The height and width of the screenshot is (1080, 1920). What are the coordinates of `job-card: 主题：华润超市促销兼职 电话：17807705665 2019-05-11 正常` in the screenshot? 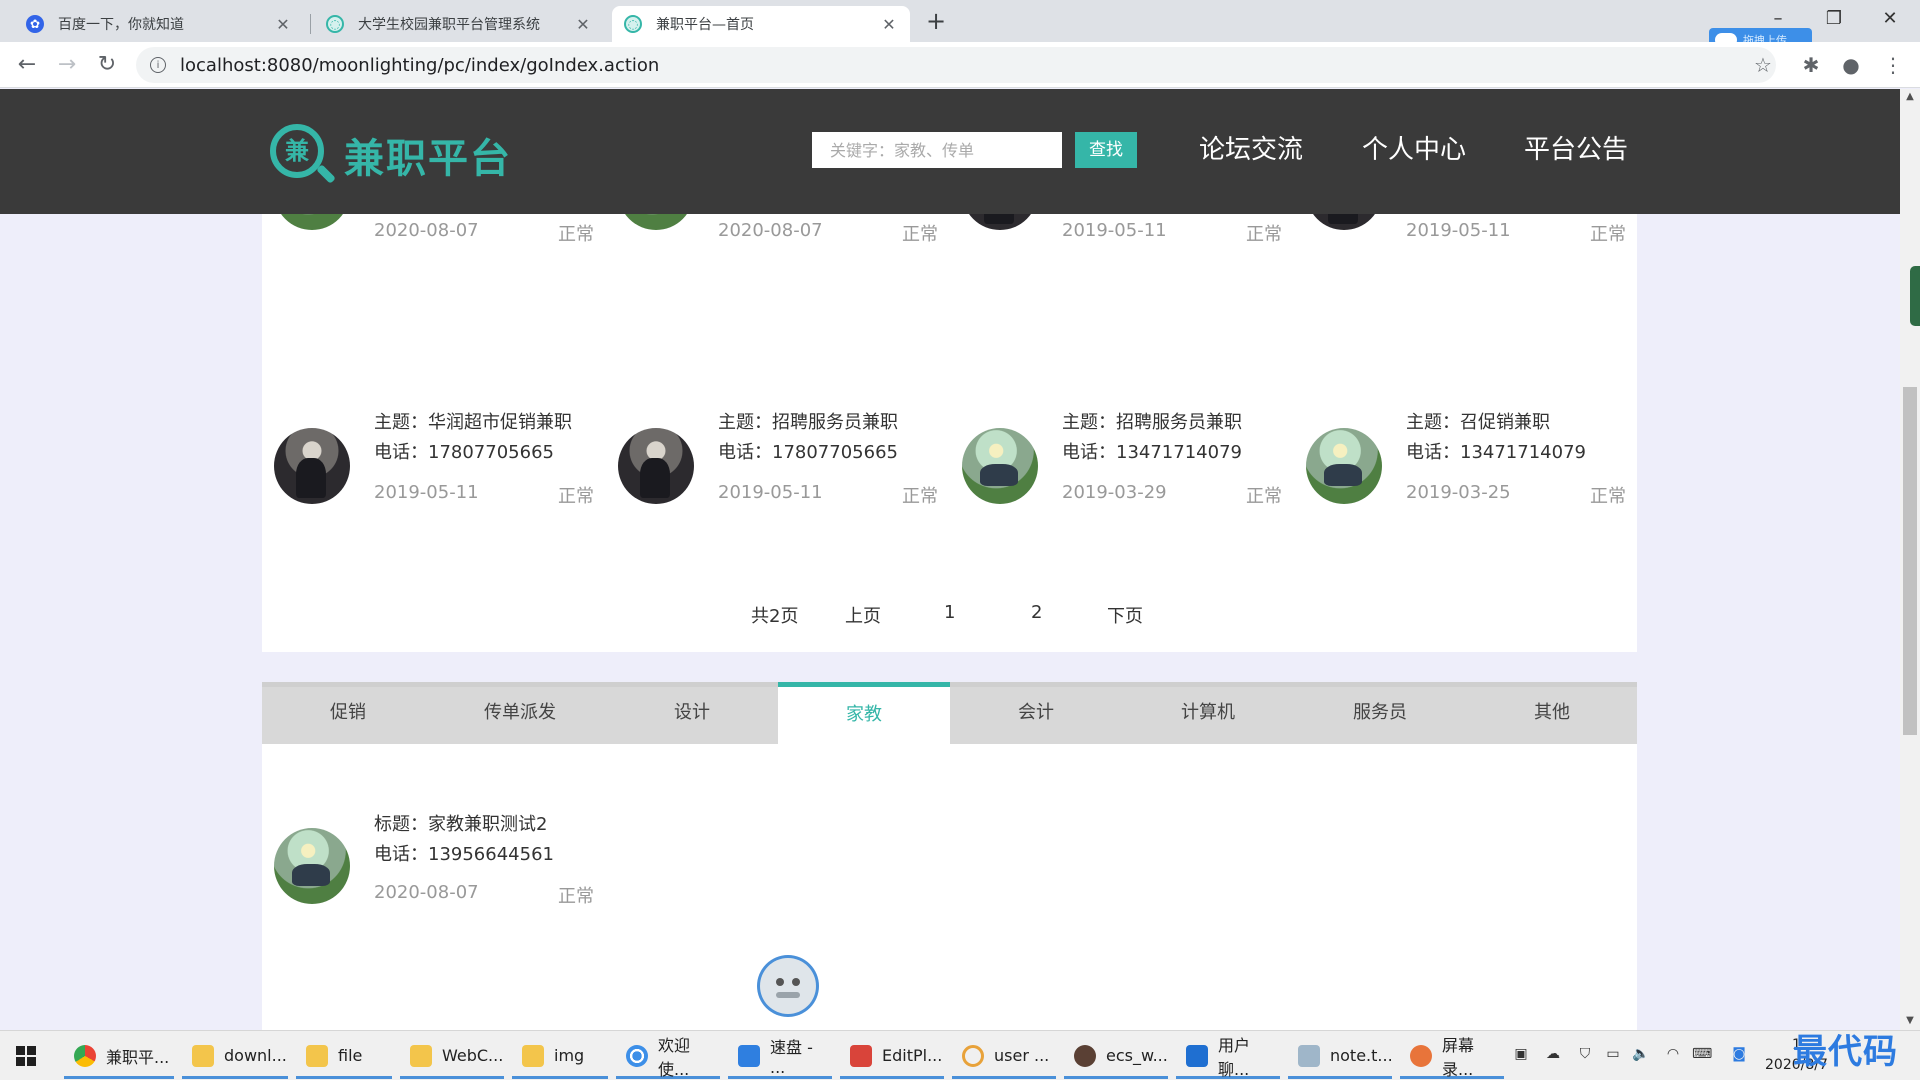 It's located at (432, 467).